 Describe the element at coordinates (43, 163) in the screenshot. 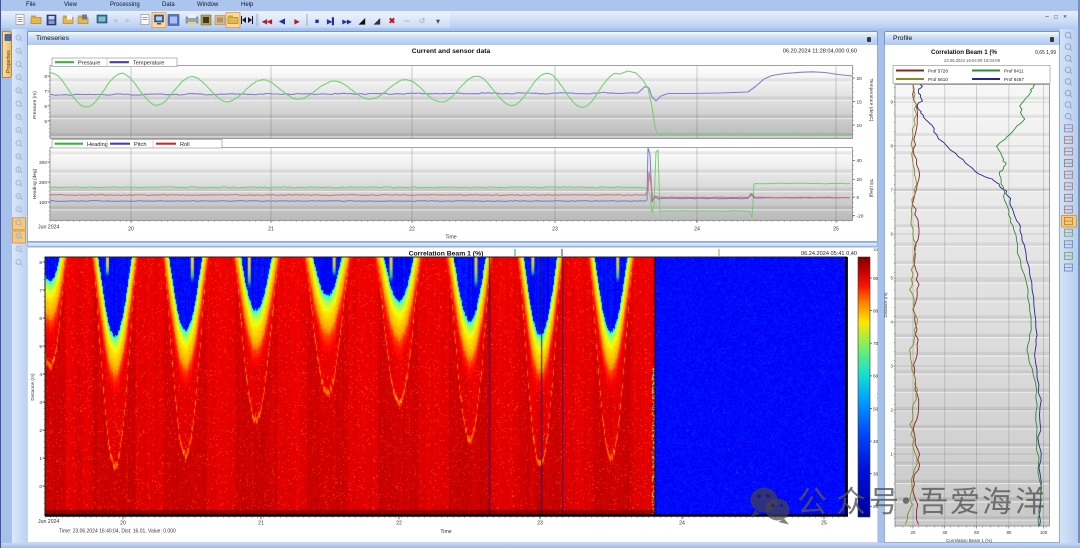

I see `svg-text: 300` at that location.